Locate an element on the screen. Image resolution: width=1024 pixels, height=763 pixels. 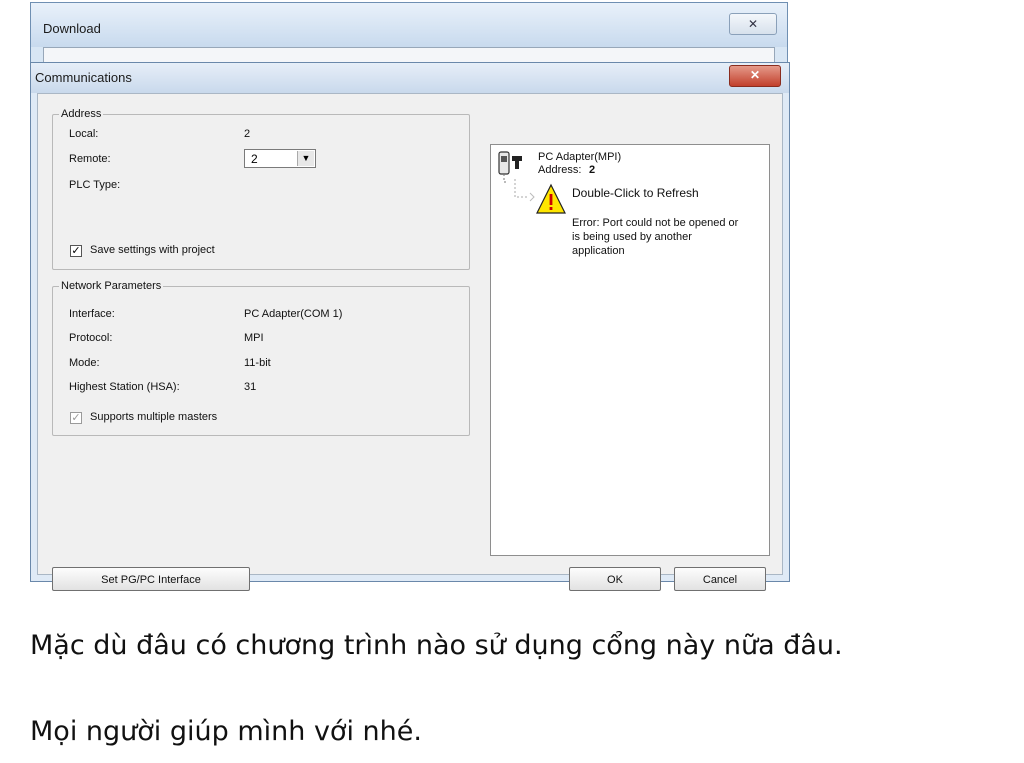
communications-title: Communications is located at coordinates (83, 77).